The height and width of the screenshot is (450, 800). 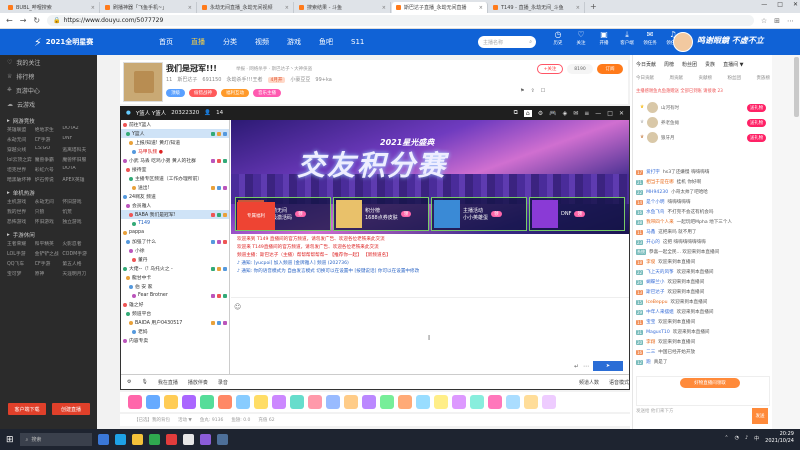 What do you see at coordinates (175, 331) in the screenshot?
I see `channel-tree-item: 老妈` at bounding box center [175, 331].